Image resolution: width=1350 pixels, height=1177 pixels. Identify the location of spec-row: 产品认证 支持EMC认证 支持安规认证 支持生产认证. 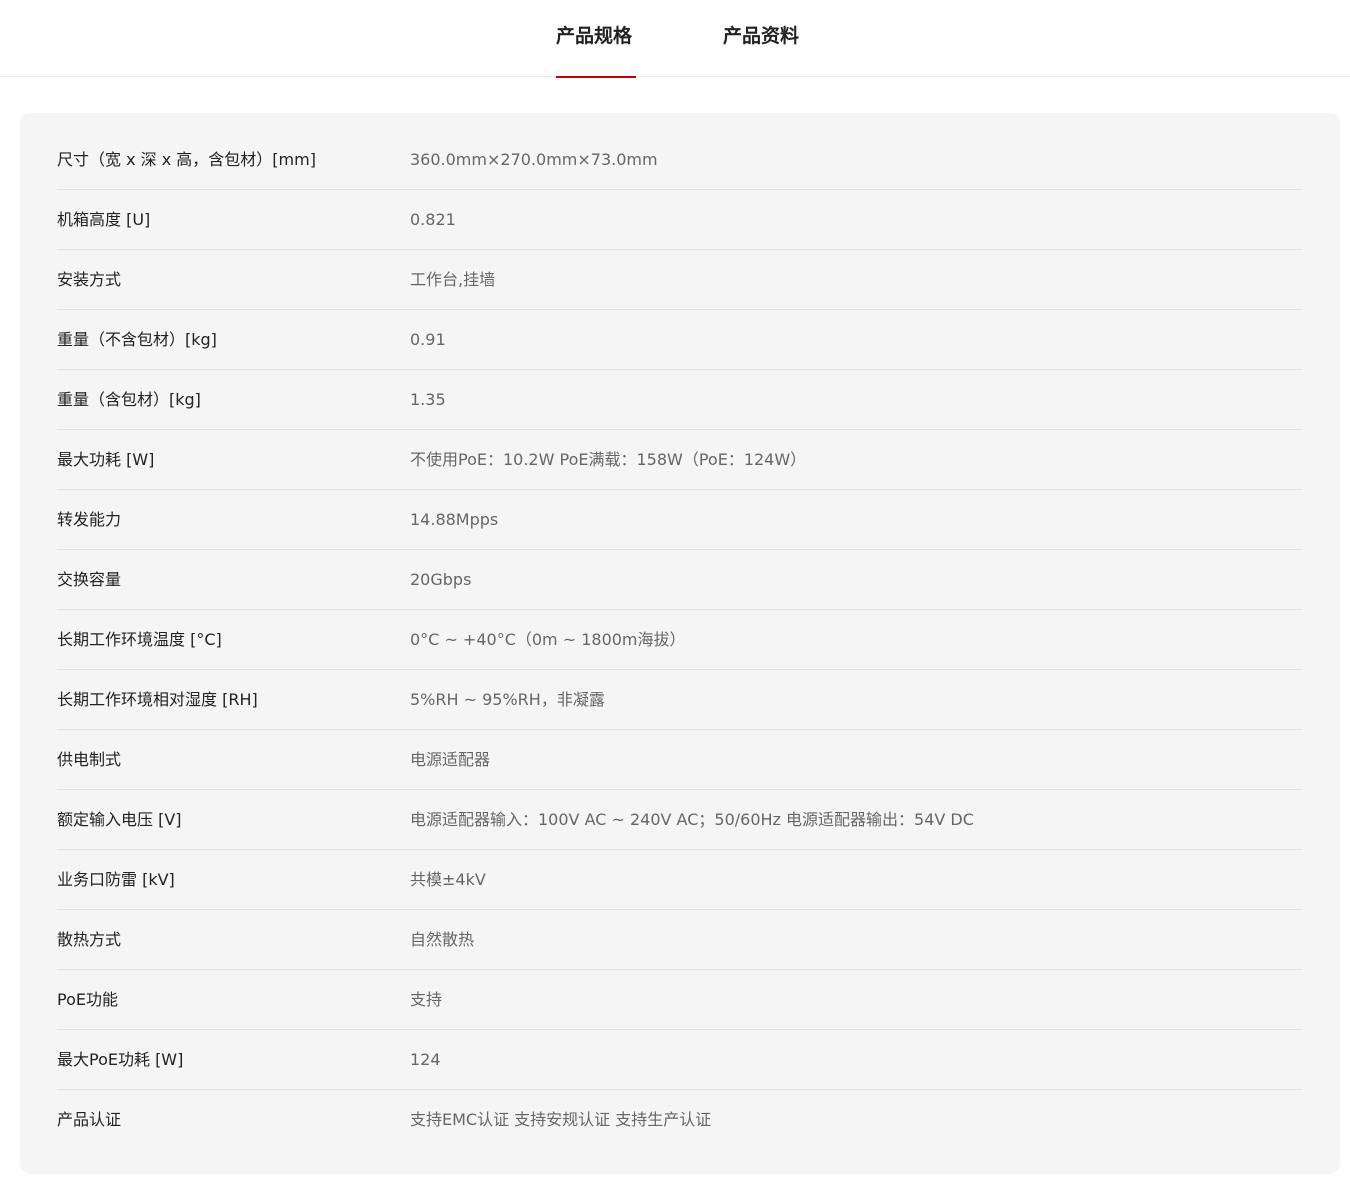
(679, 1120).